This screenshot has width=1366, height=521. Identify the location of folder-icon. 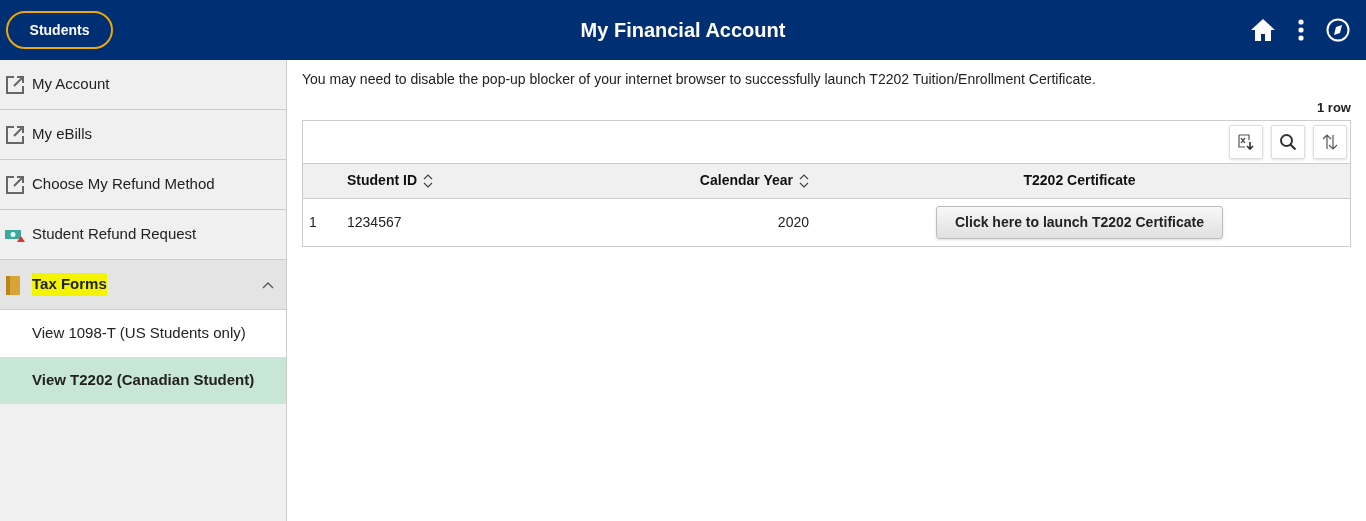
(13, 284).